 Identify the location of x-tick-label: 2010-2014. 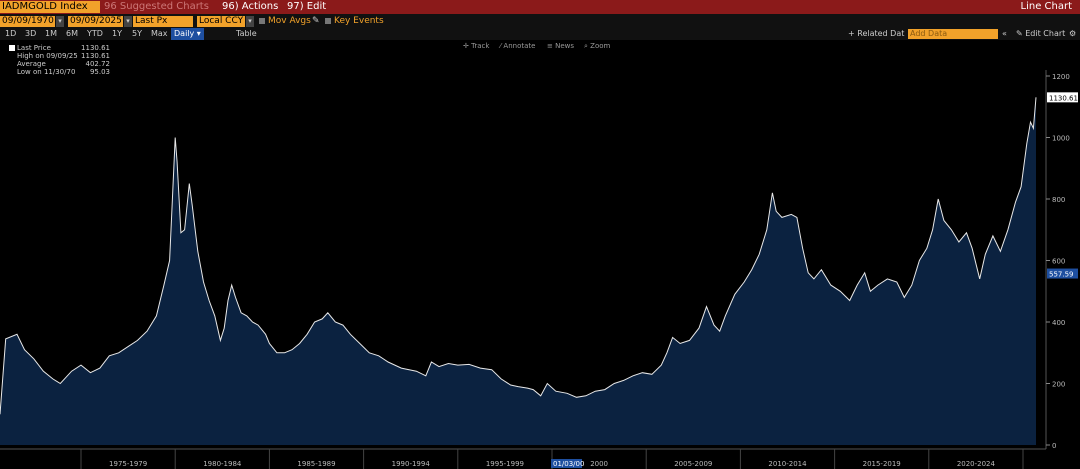
(787, 464).